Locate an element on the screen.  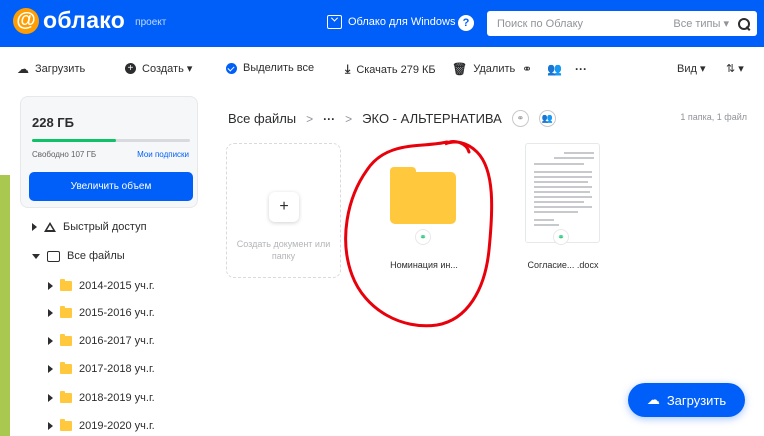
sidebar-folder: 2019-2020 уч.г. is located at coordinates (101, 425).